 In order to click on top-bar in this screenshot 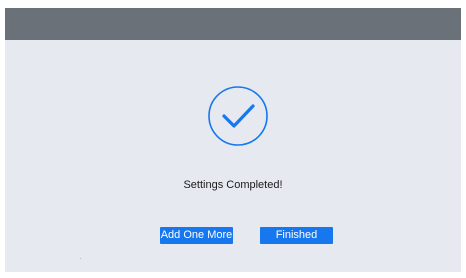, I will do `click(233, 24)`.